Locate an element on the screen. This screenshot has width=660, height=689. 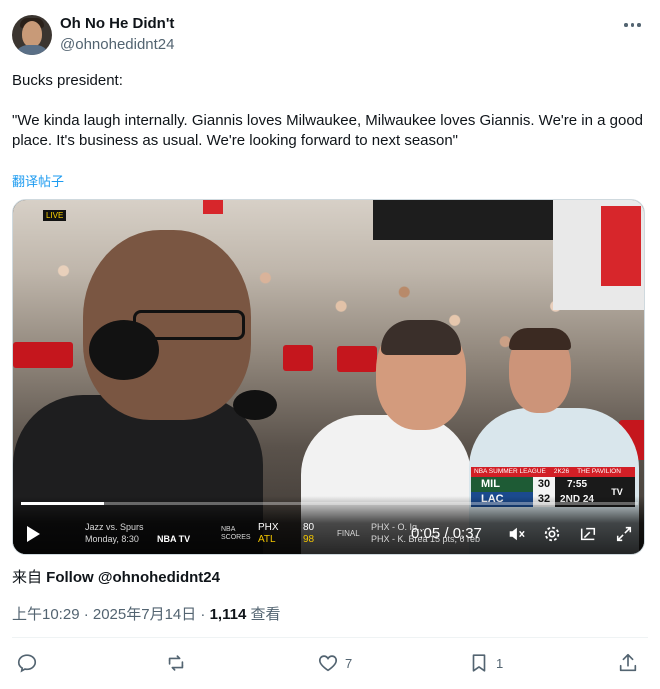
mute-icon is located at coordinates (516, 534).